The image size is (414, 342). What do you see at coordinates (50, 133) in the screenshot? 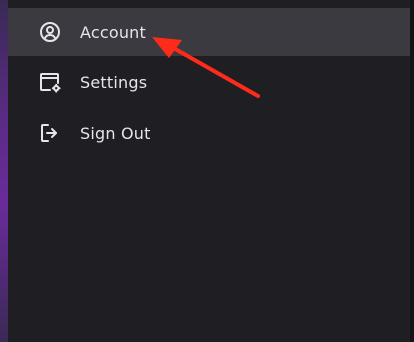
I see `sign-out-icon` at bounding box center [50, 133].